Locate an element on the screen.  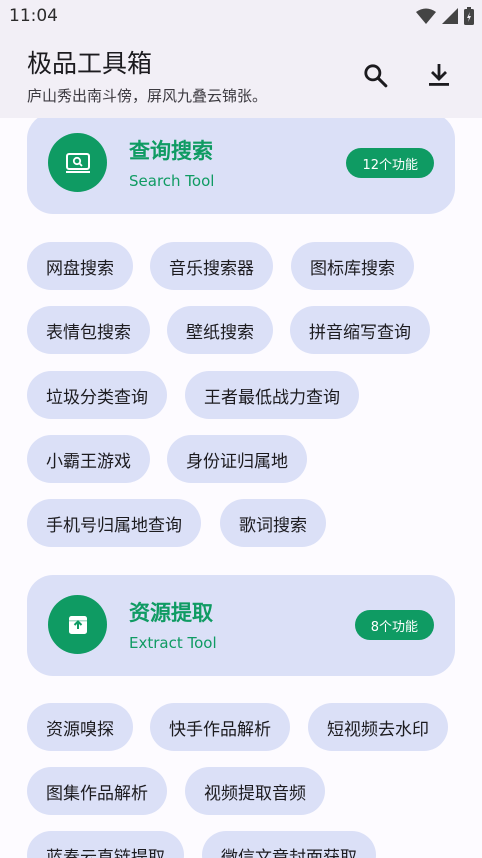
download-button is located at coordinates (439, 75).